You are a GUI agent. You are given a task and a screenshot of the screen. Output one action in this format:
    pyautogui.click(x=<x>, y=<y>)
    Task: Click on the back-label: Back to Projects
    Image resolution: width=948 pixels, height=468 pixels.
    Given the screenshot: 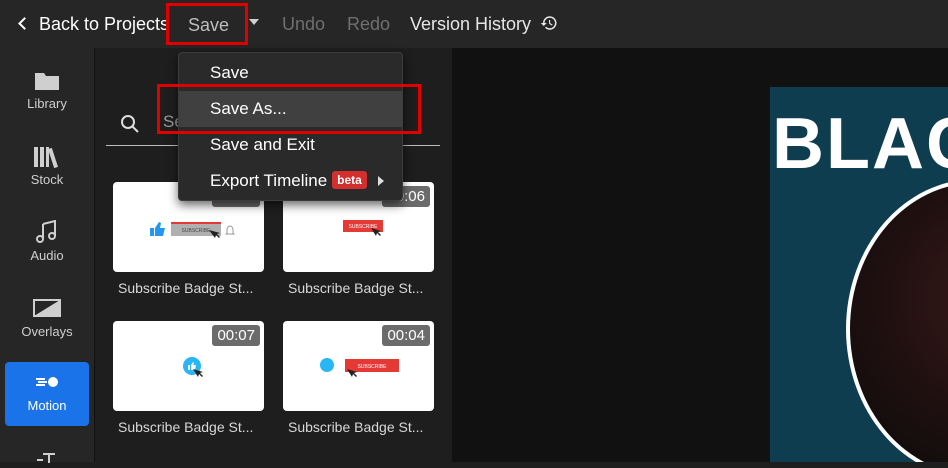 What is the action you would take?
    pyautogui.click(x=104, y=24)
    